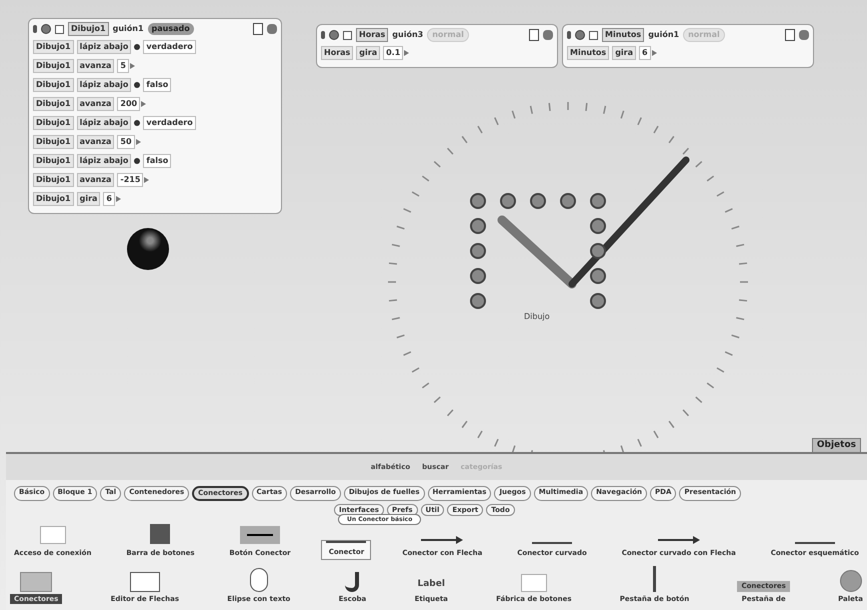  I want to click on bar-icon, so click(654, 579).